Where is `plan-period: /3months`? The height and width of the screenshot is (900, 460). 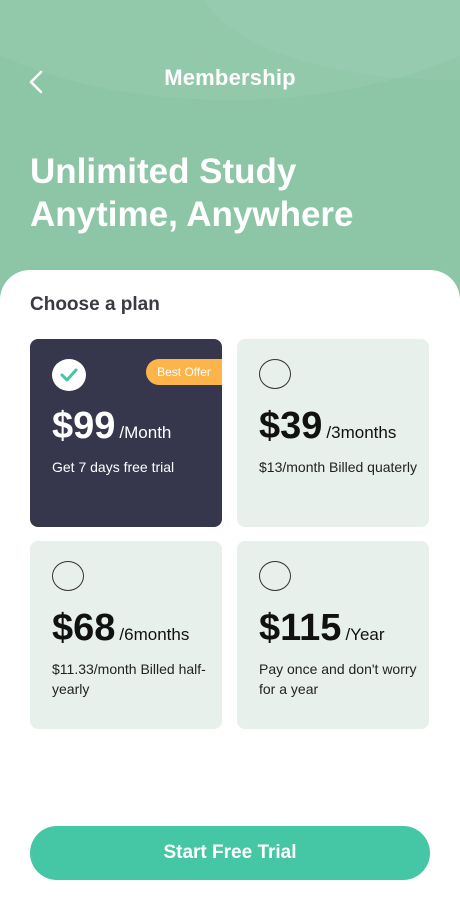 plan-period: /3months is located at coordinates (361, 432).